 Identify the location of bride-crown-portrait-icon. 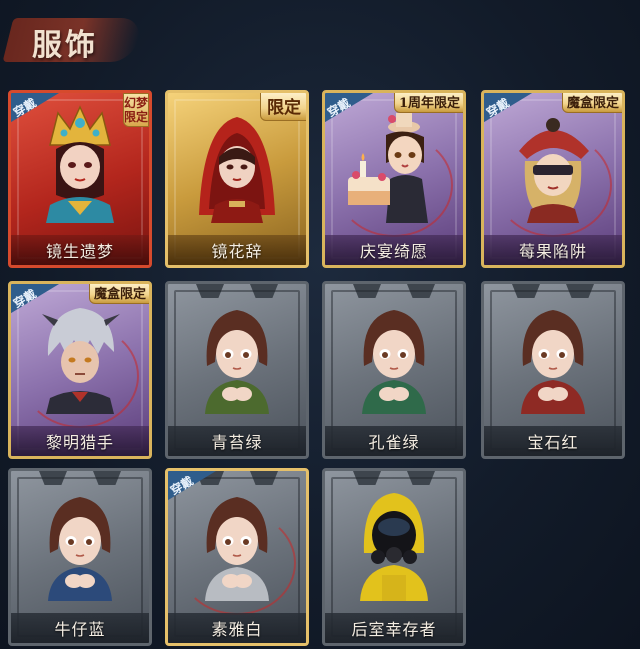
(80, 164).